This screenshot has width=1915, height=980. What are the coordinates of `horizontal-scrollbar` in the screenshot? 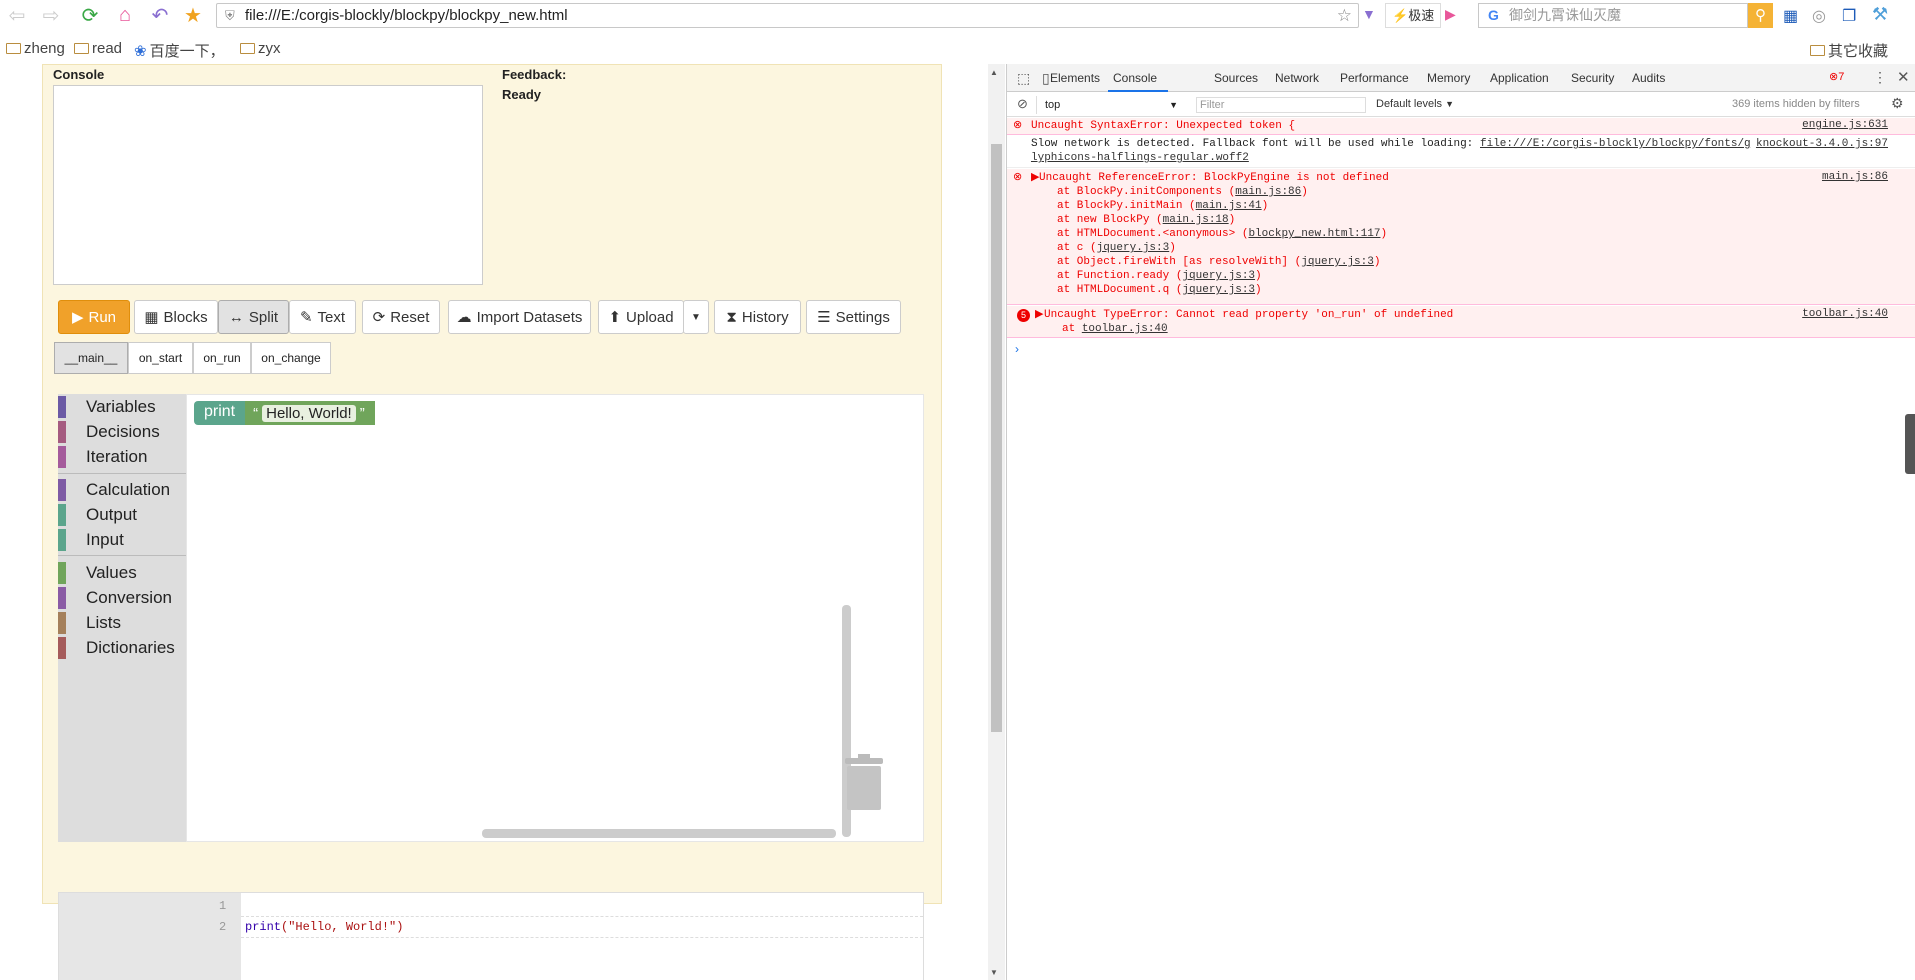 It's located at (659, 833).